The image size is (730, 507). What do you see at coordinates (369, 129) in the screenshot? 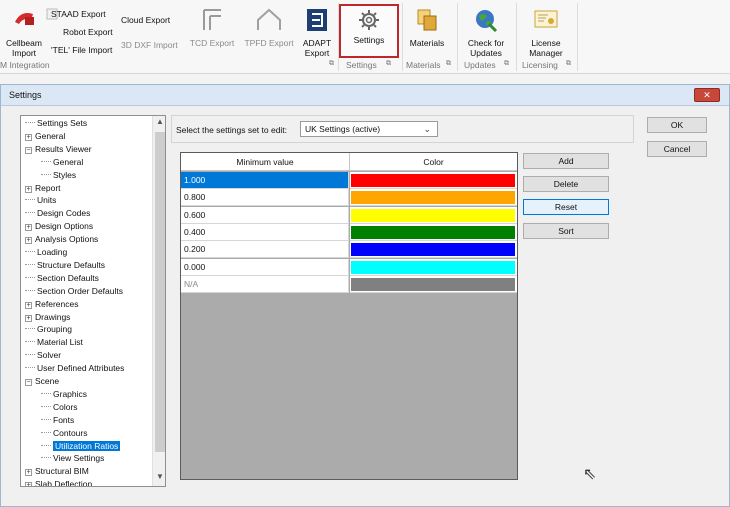
I see `settings-set-dropdown: UK Settings (active) ⌄` at bounding box center [369, 129].